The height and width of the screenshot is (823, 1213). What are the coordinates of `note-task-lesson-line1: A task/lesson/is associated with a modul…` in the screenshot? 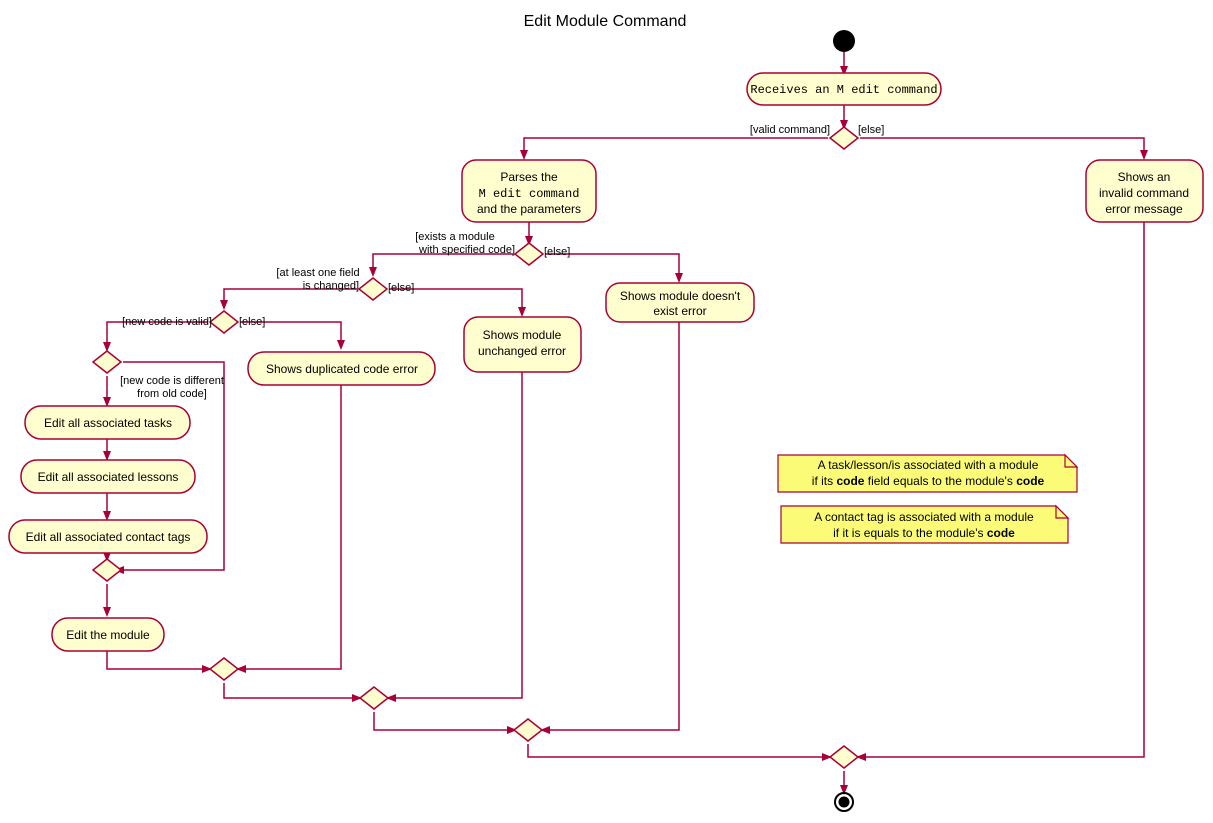 It's located at (928, 465).